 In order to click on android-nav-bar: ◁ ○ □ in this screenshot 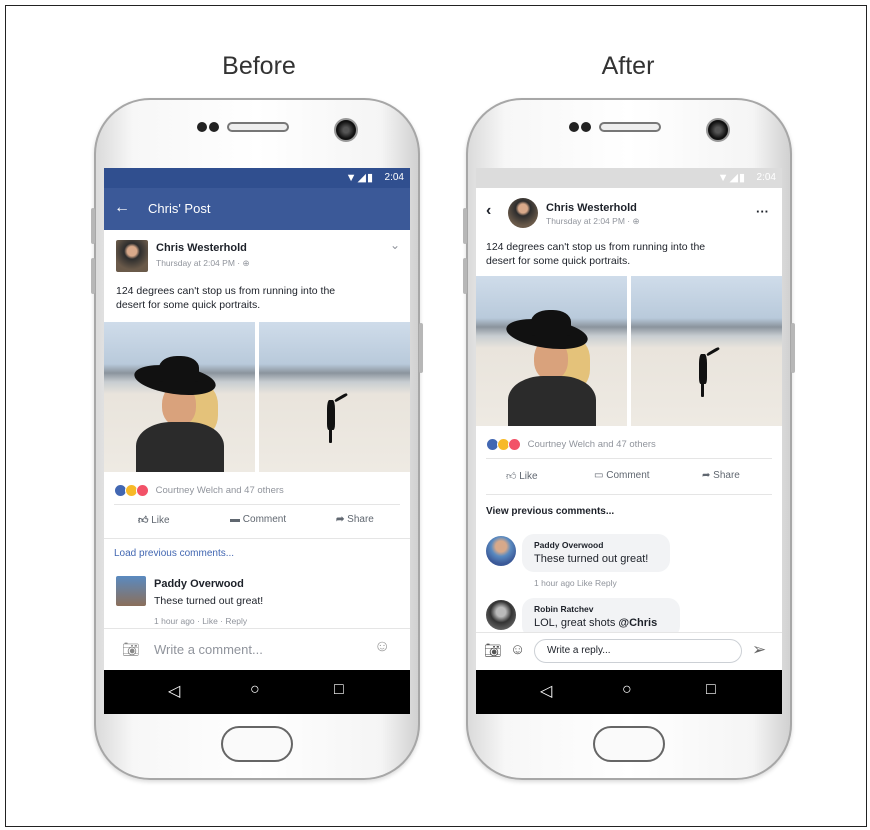, I will do `click(629, 692)`.